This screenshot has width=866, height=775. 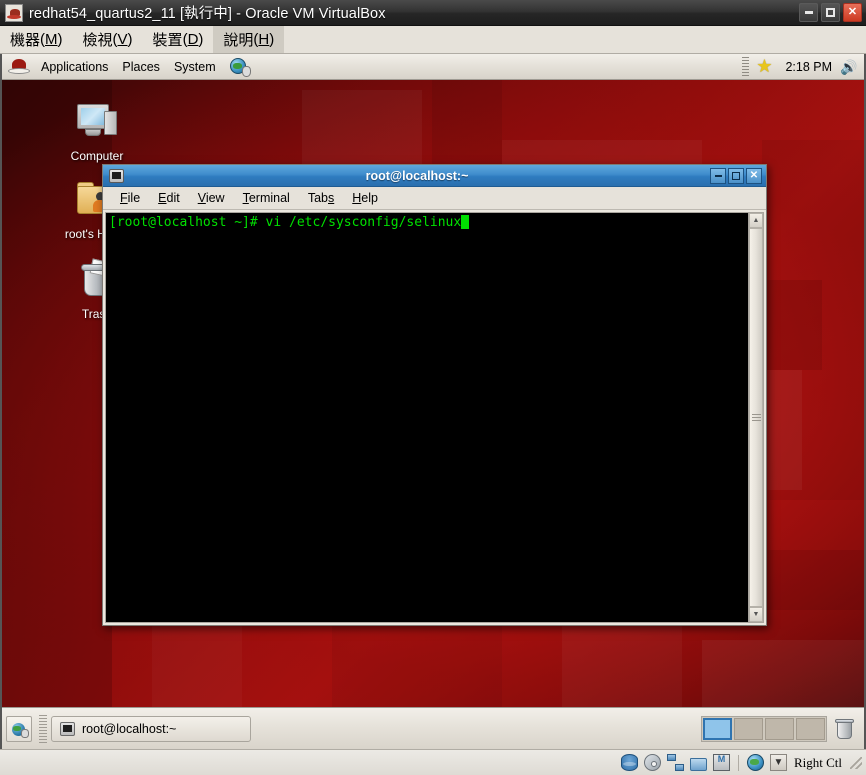 What do you see at coordinates (141, 67) in the screenshot?
I see `panel-menu-places: Places` at bounding box center [141, 67].